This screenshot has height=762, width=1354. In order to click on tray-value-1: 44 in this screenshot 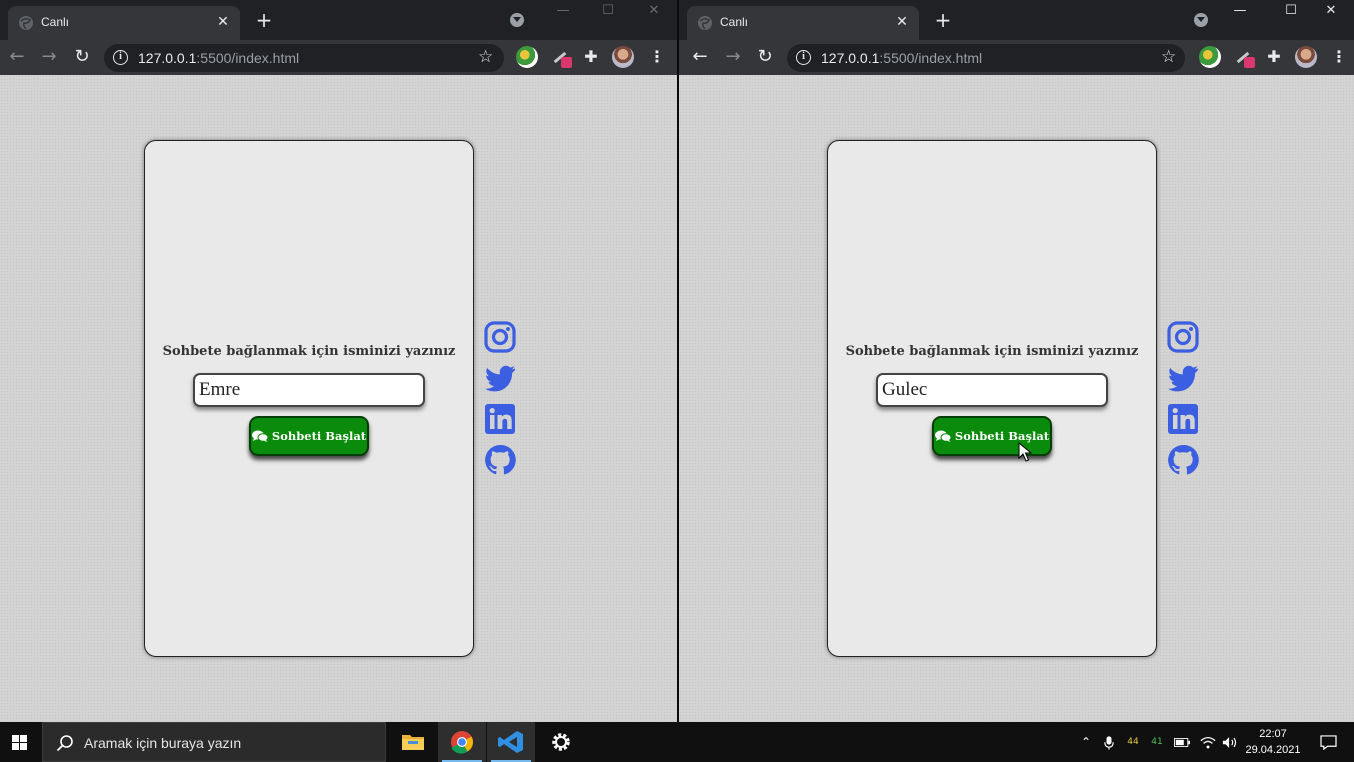, I will do `click(1133, 742)`.